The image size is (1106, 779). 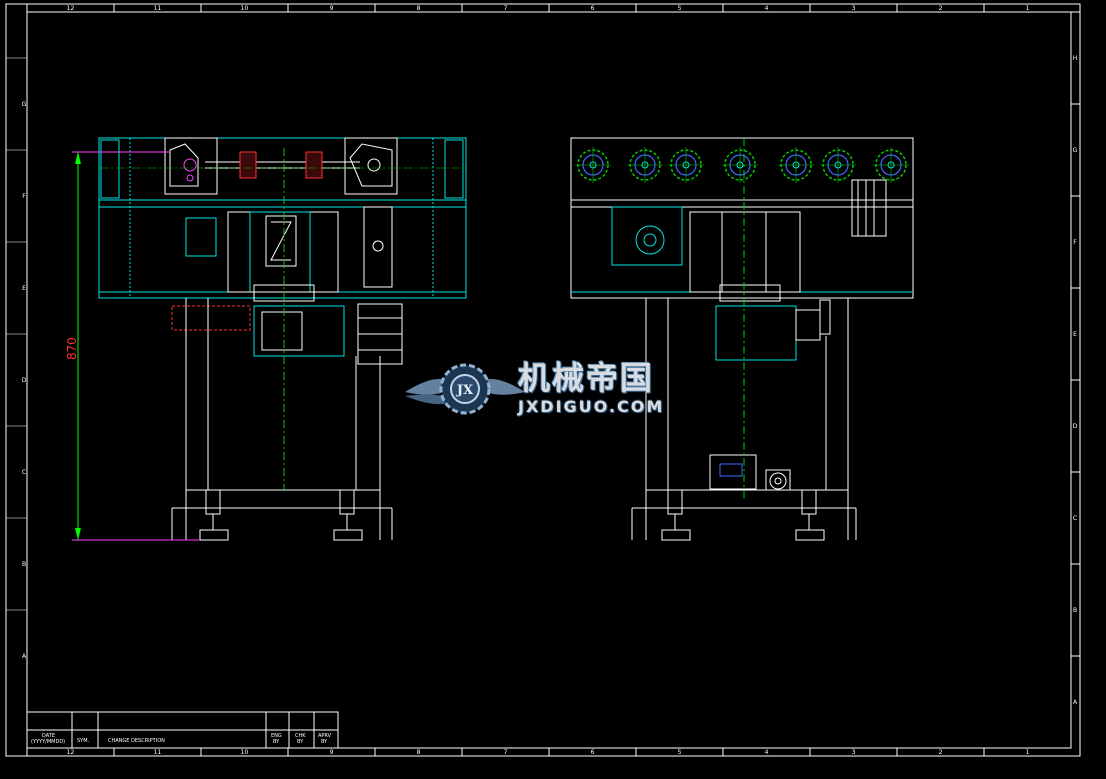 What do you see at coordinates (71, 752) in the screenshot?
I see `bottom-column-label: 12` at bounding box center [71, 752].